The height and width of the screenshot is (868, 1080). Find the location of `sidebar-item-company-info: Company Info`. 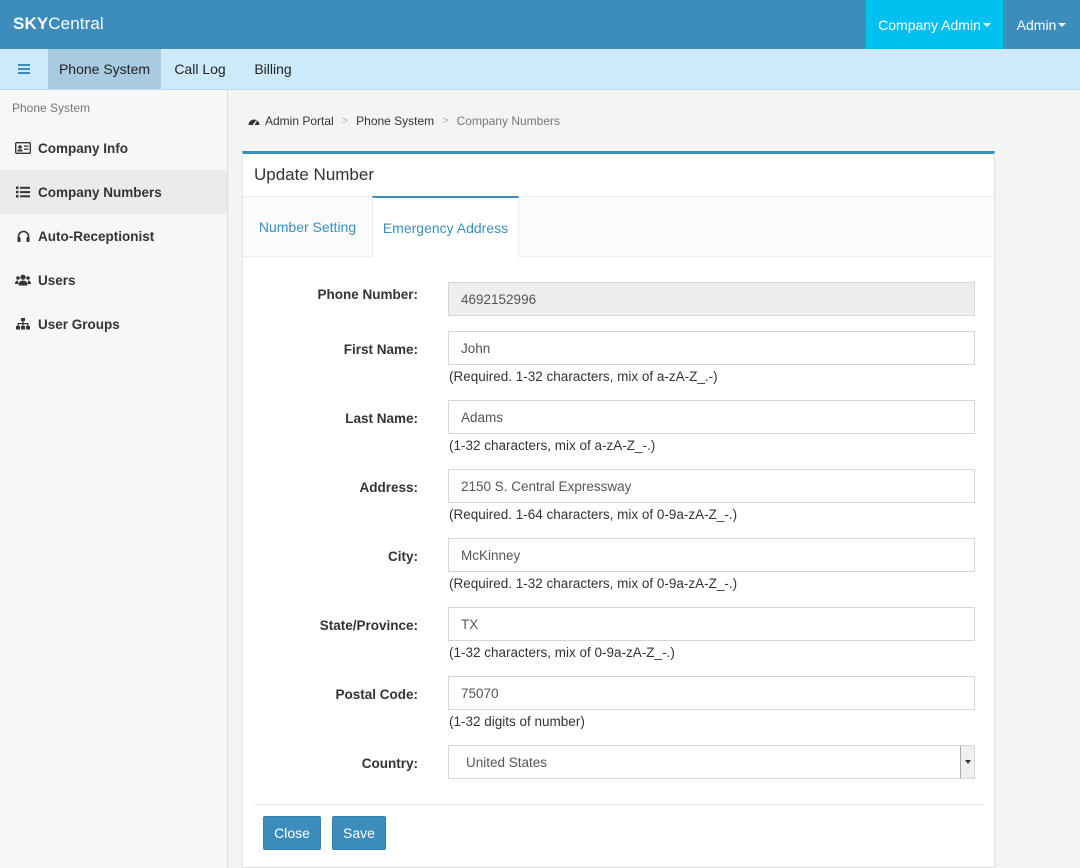

sidebar-item-company-info: Company Info is located at coordinates (113, 148).